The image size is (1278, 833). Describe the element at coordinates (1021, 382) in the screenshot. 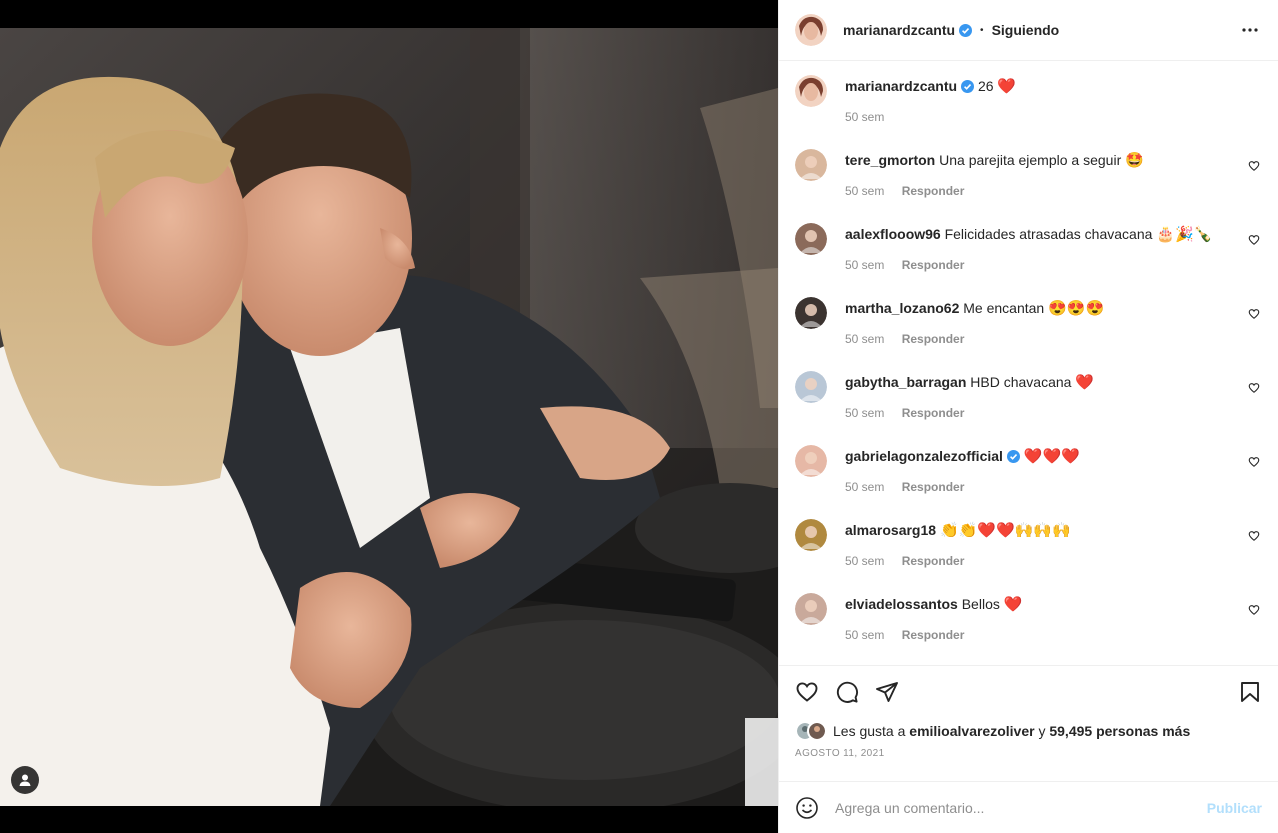

I see `comment-text: HBD chavacana` at that location.